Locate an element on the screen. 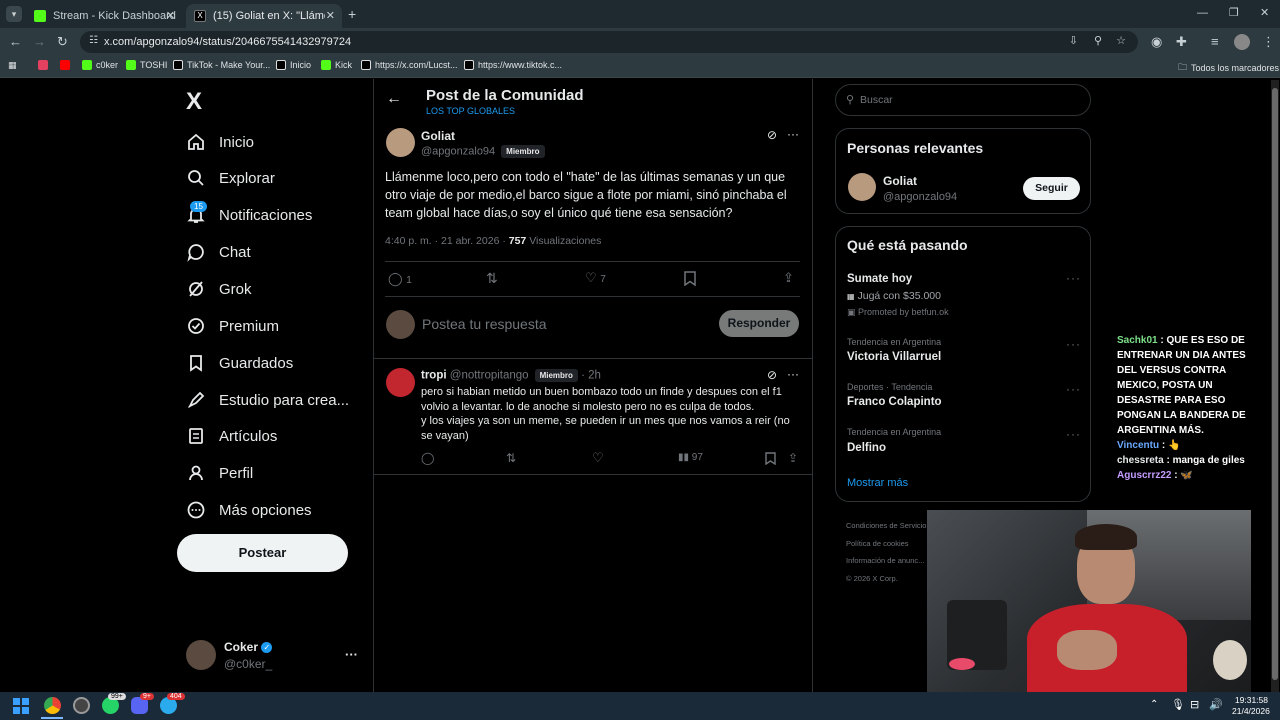  reply-time: · 2h is located at coordinates (591, 376).